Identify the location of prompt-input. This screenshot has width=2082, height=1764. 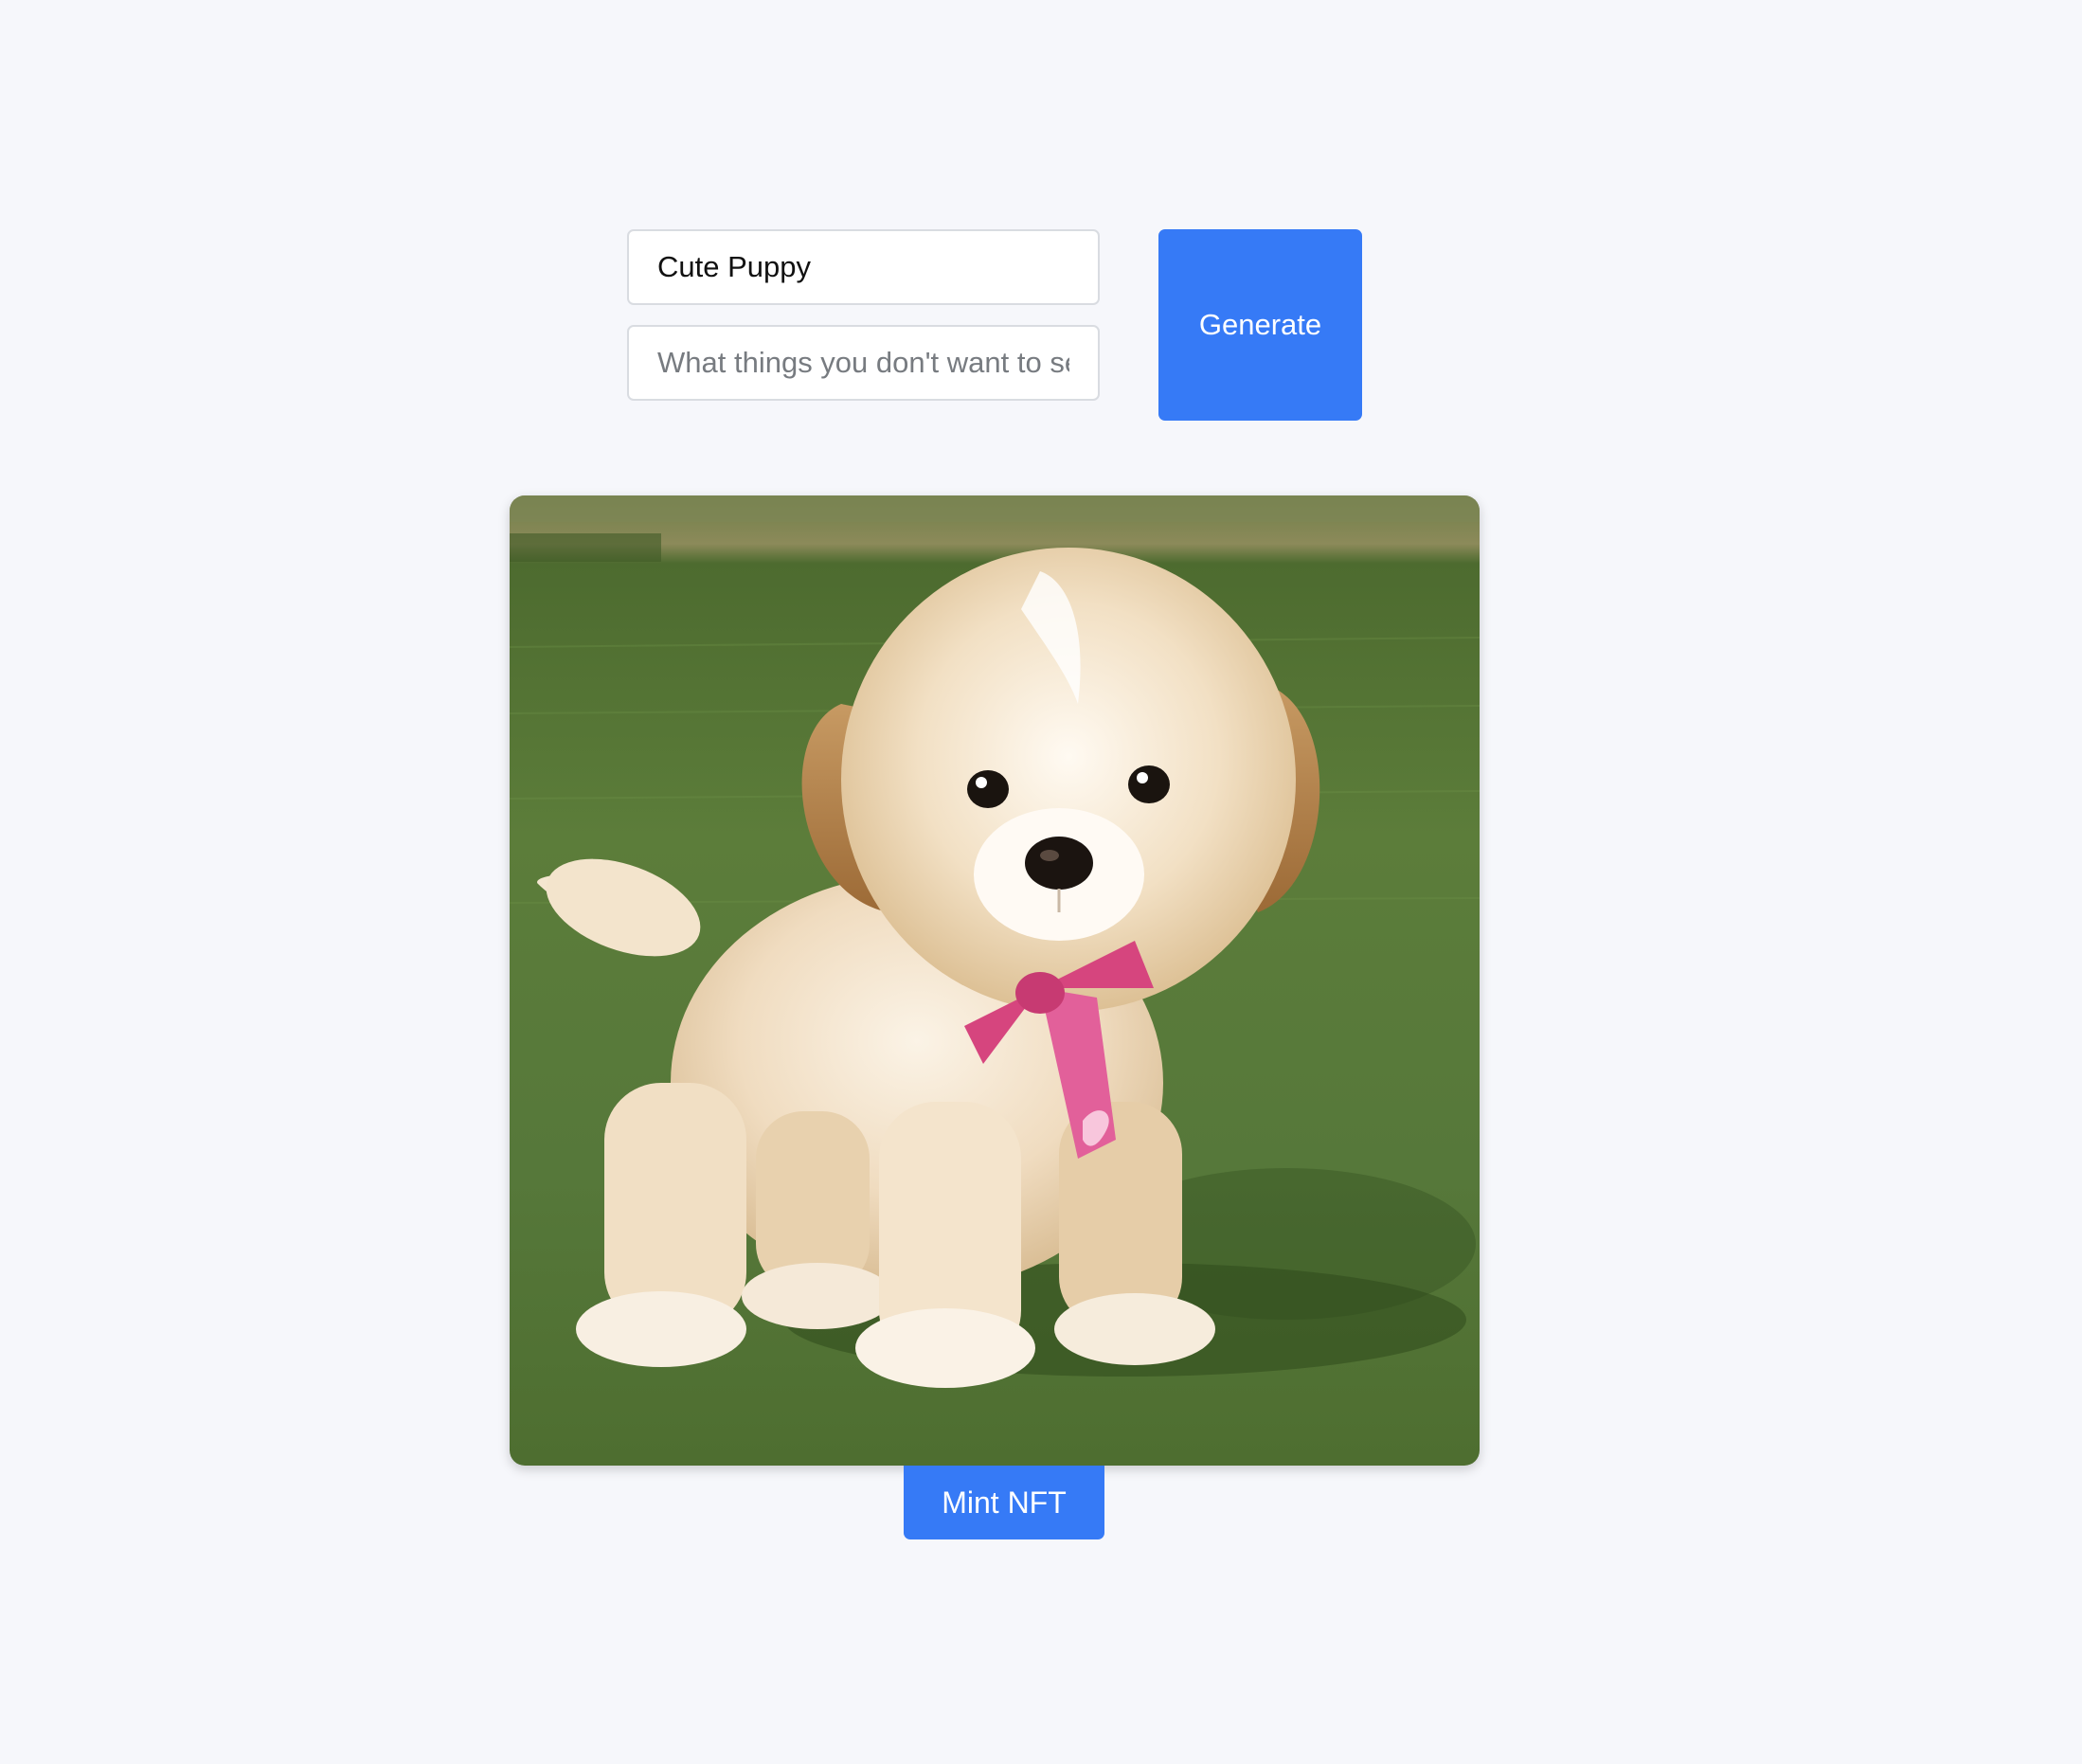
(863, 267).